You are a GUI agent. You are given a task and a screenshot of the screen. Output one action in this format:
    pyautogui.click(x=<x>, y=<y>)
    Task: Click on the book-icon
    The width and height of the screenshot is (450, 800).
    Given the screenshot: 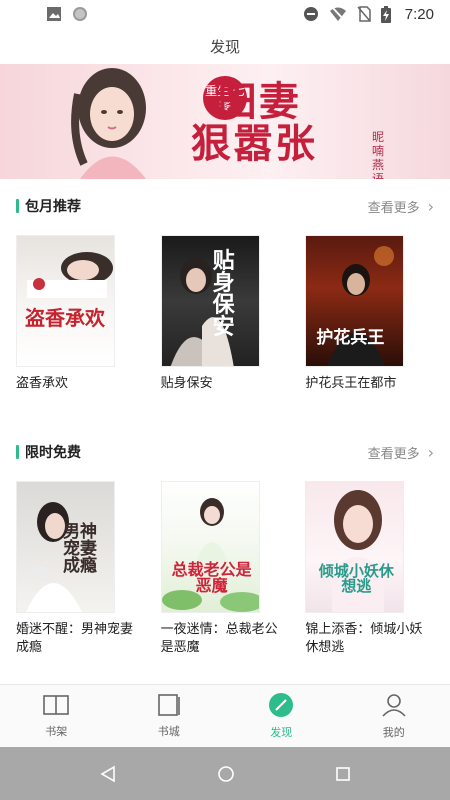 What is the action you would take?
    pyautogui.click(x=168, y=705)
    